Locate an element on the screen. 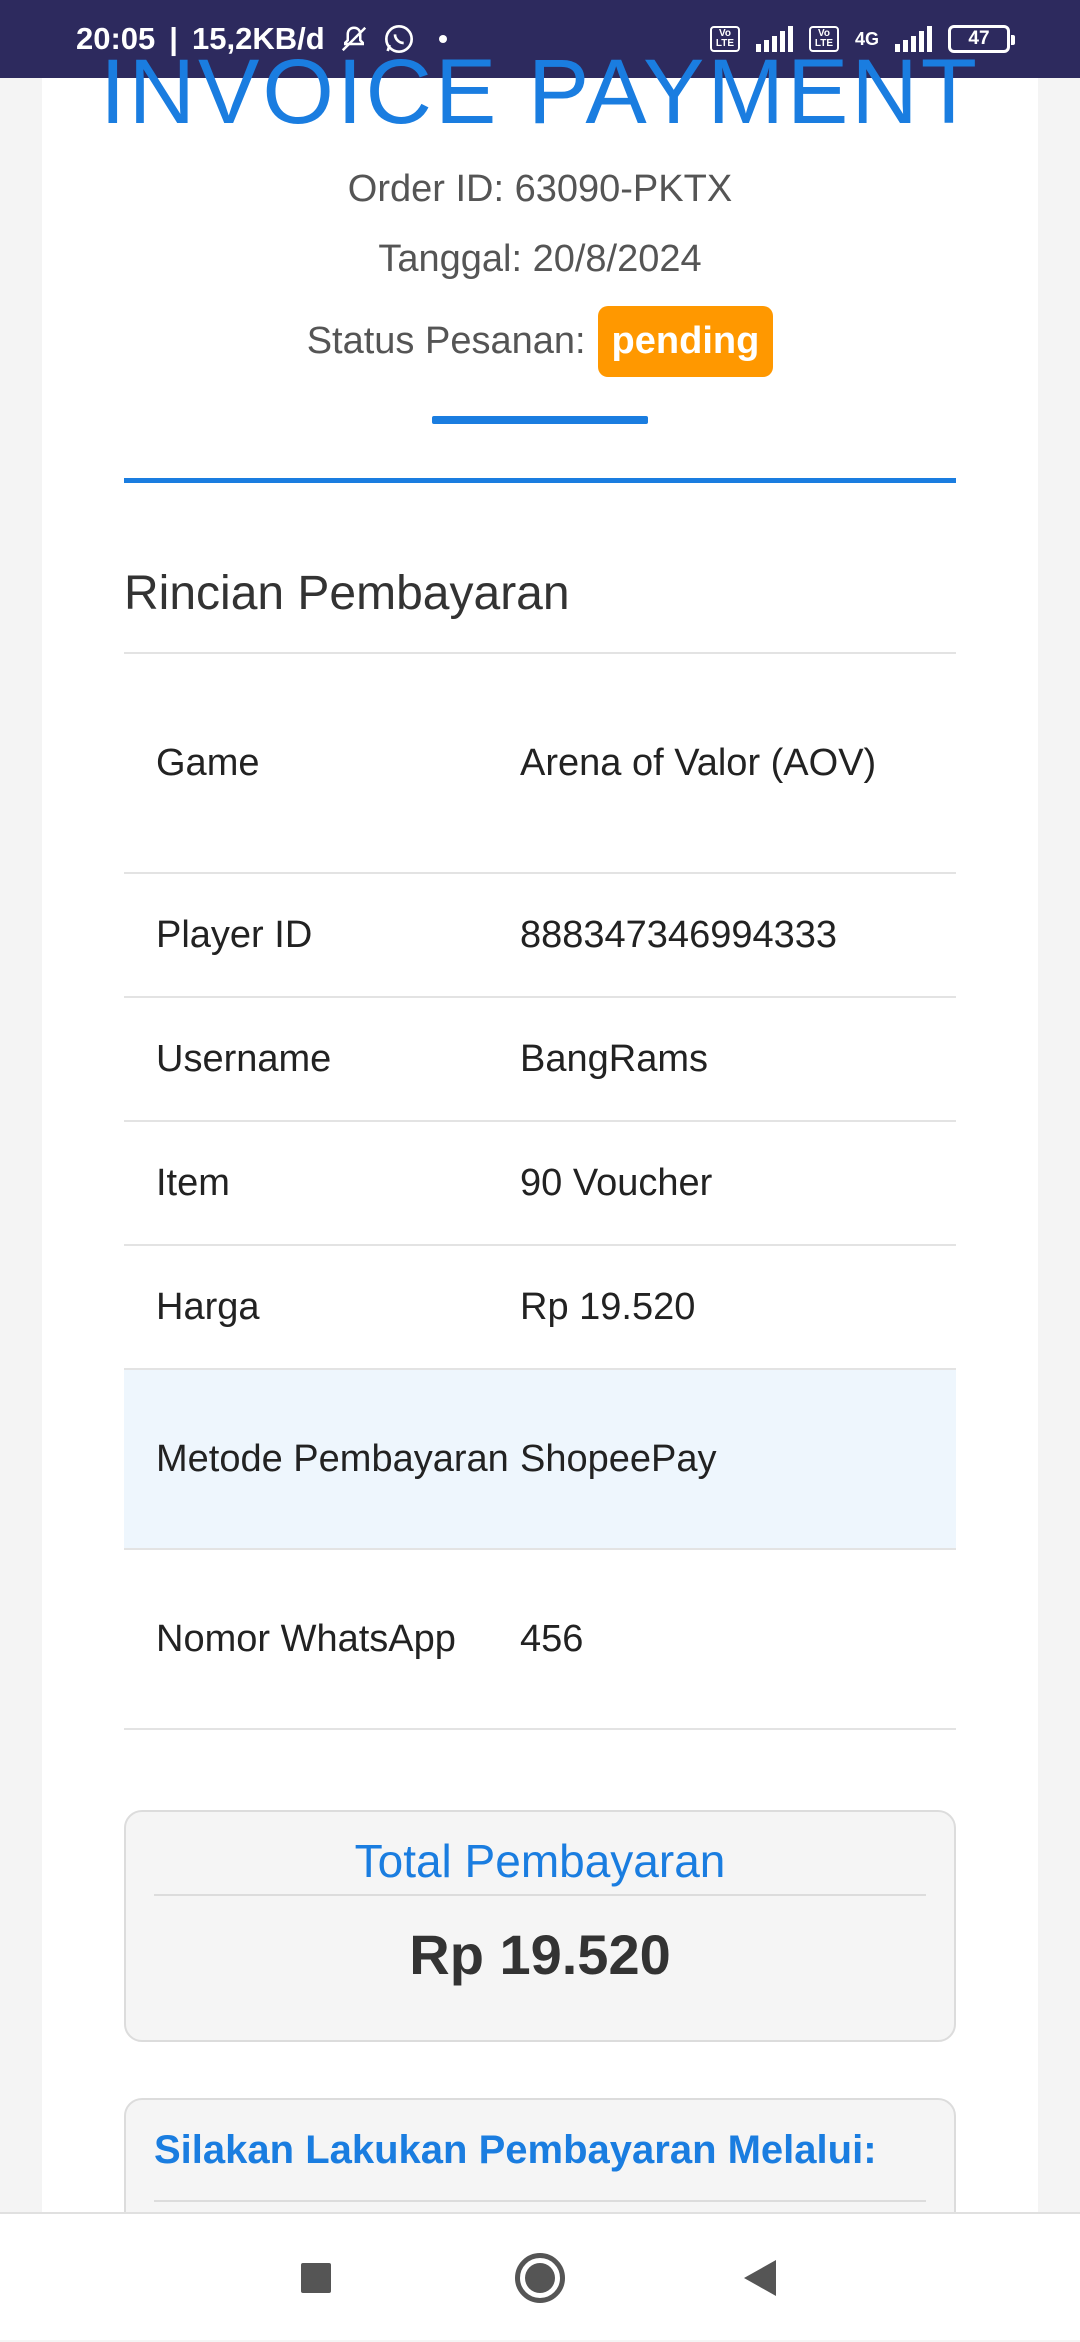  section-title: Rincian Pembayaran is located at coordinates (347, 593).